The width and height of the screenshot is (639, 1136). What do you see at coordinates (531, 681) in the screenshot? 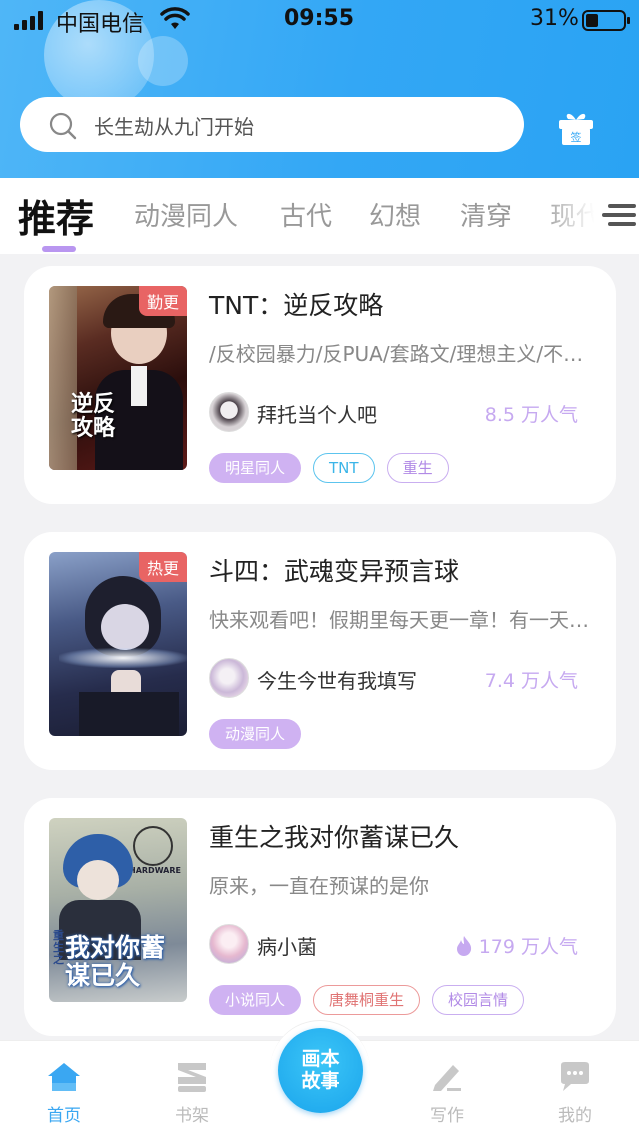
I see `popularity-count: 7.4 万人气` at bounding box center [531, 681].